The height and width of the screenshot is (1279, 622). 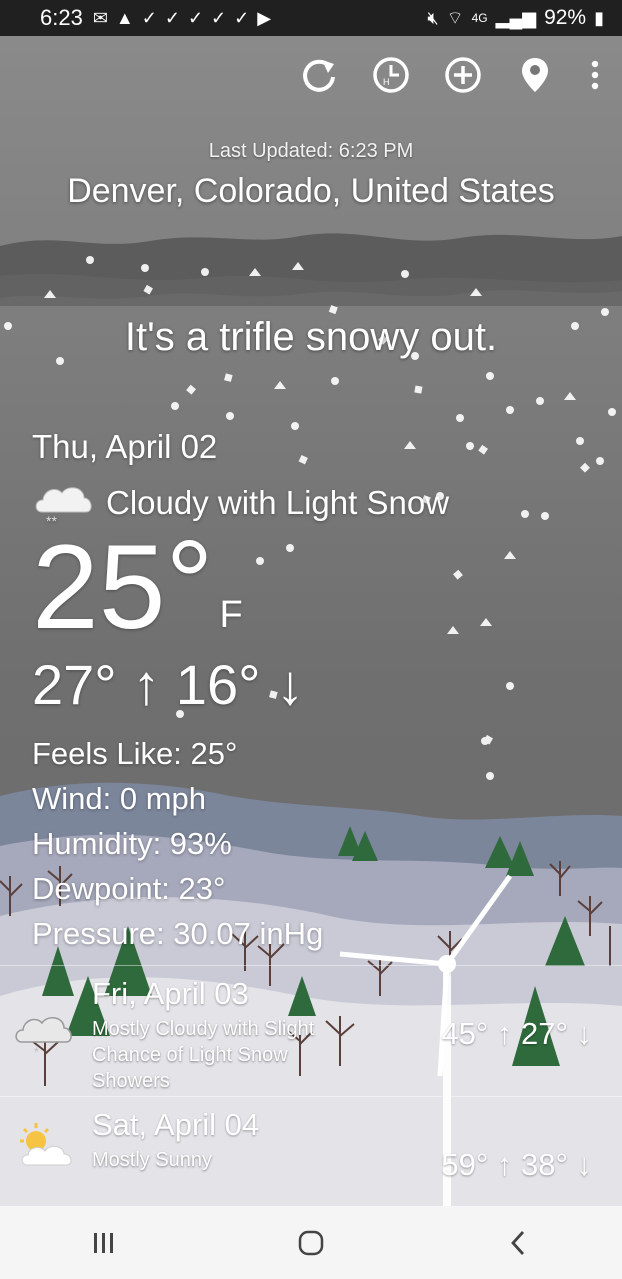 I want to click on forecast-high-low: 45° ↑ 27° ↓, so click(x=516, y=1033).